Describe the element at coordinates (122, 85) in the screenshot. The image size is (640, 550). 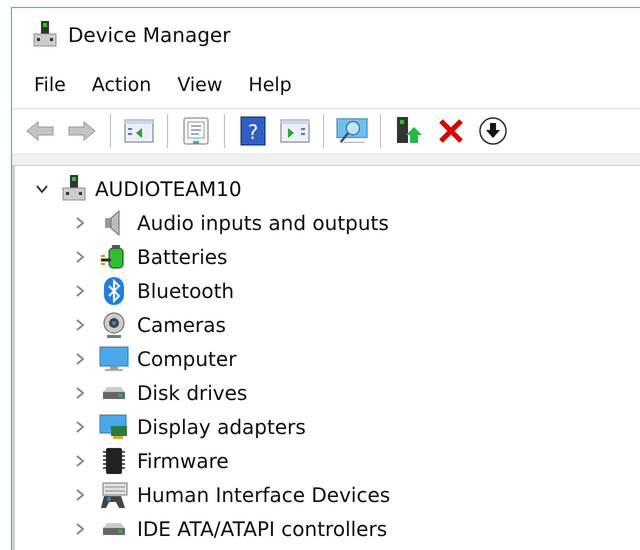
I see `menu-item: Action` at that location.